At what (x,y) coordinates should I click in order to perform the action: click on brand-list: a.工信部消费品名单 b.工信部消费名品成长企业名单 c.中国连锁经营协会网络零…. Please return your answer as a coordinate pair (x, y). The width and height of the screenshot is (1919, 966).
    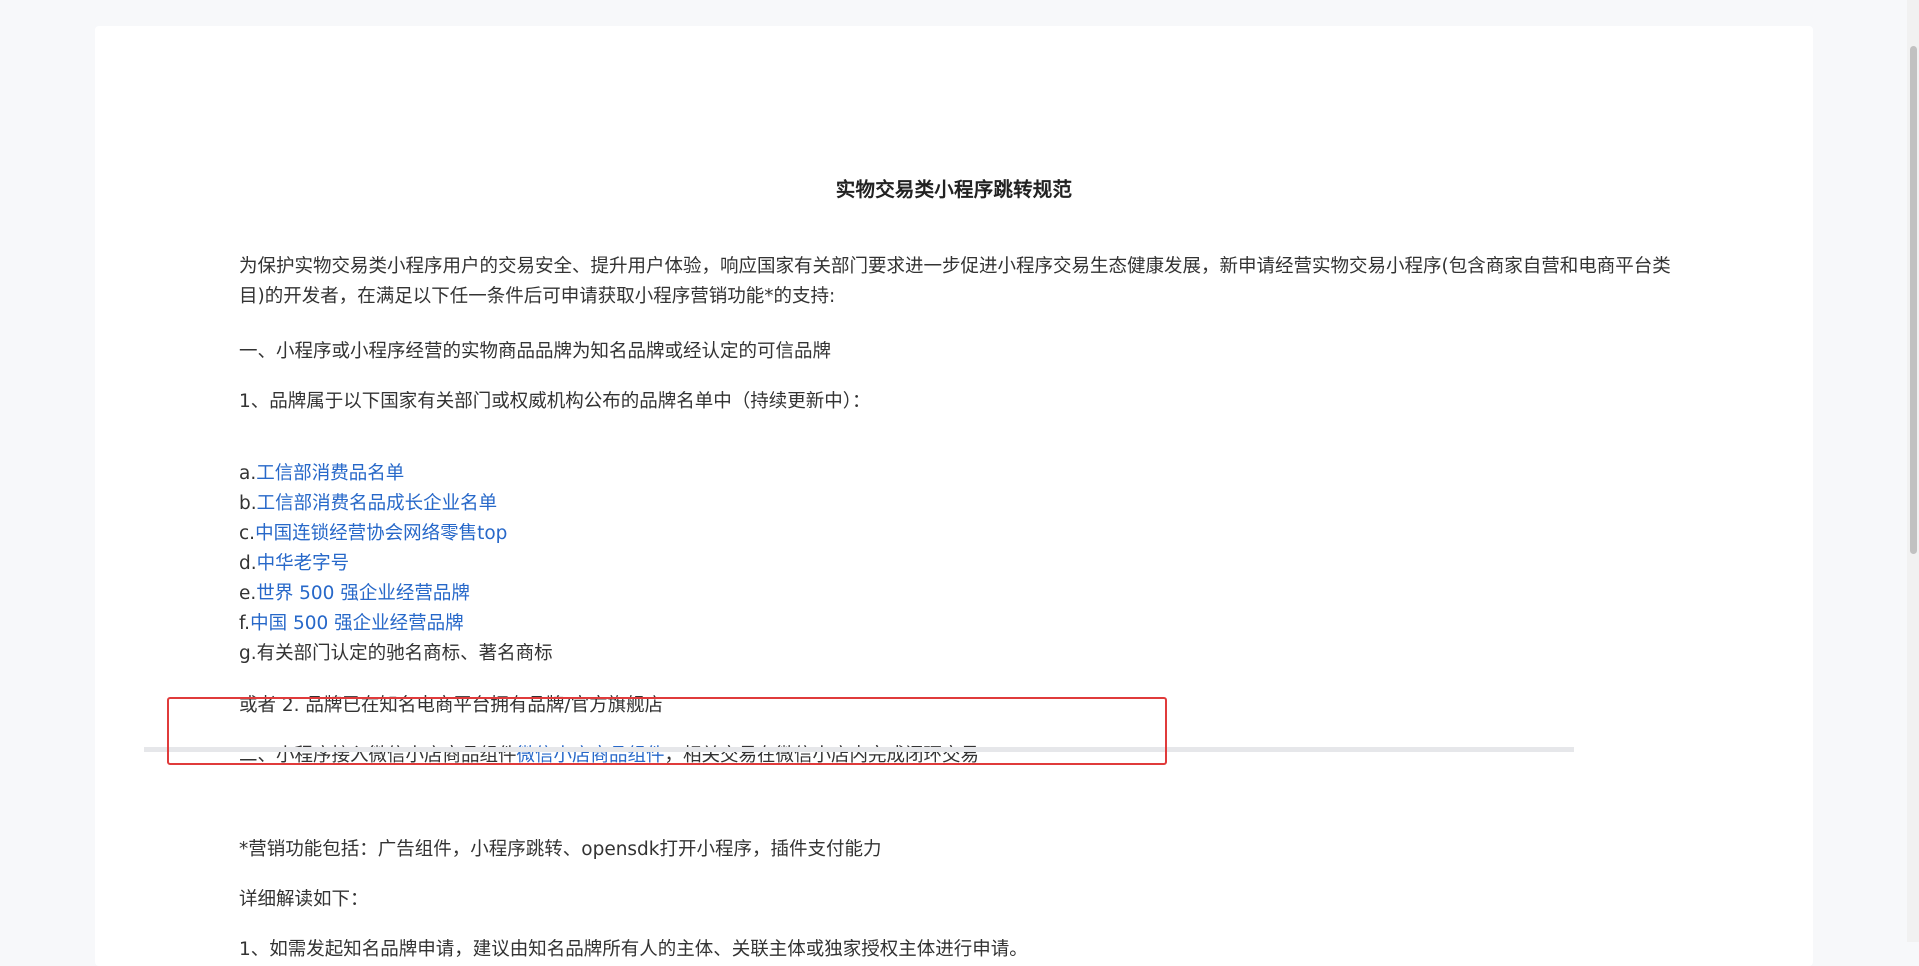
    Looking at the image, I should click on (396, 564).